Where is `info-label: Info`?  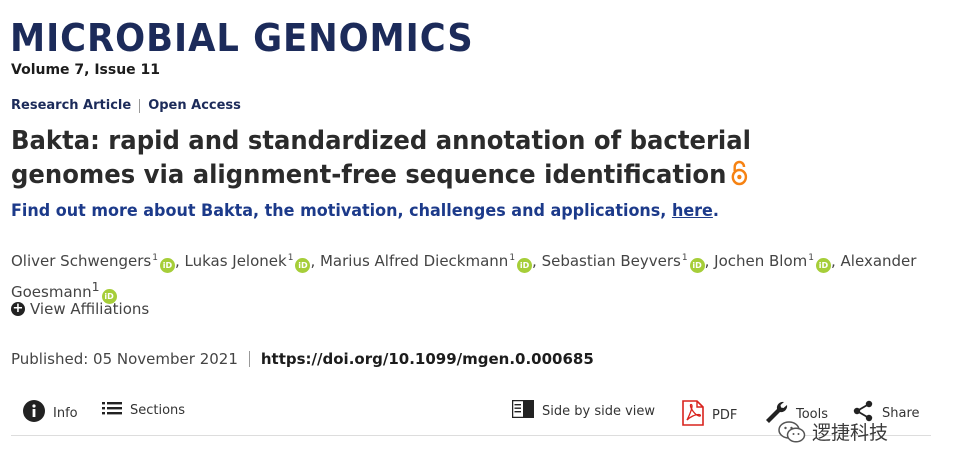
info-label: Info is located at coordinates (65, 413).